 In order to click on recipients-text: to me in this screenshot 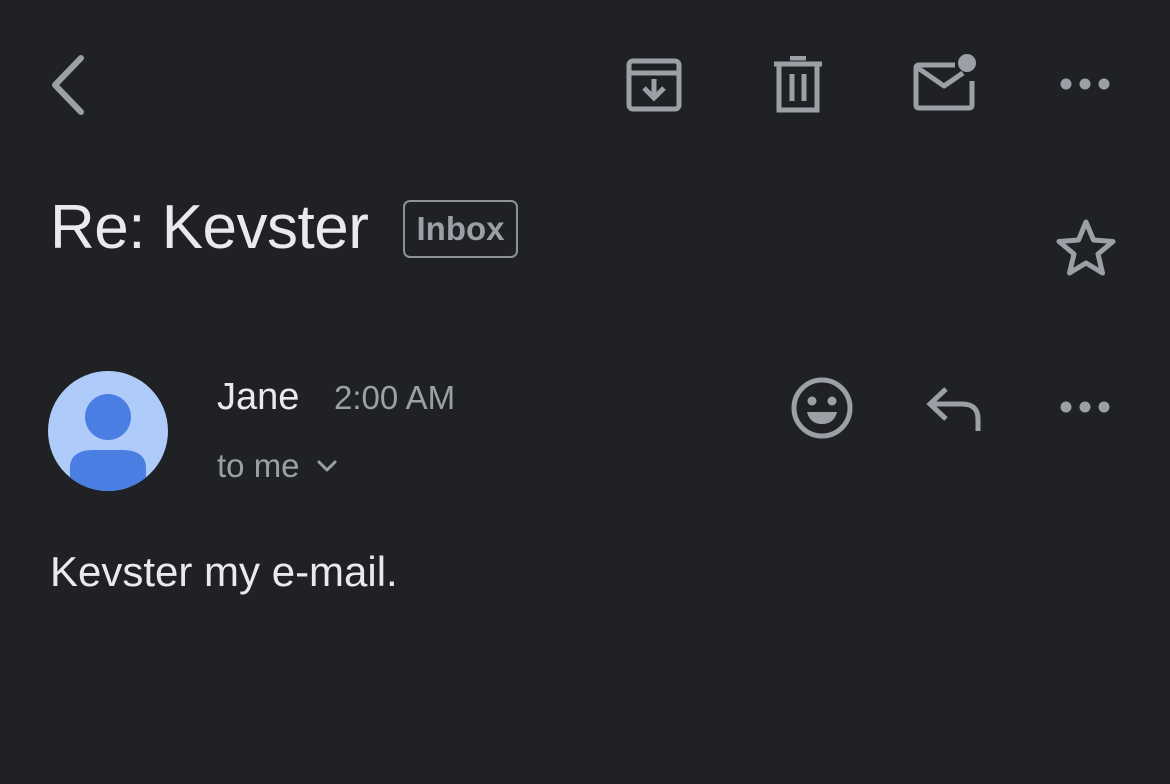, I will do `click(258, 465)`.